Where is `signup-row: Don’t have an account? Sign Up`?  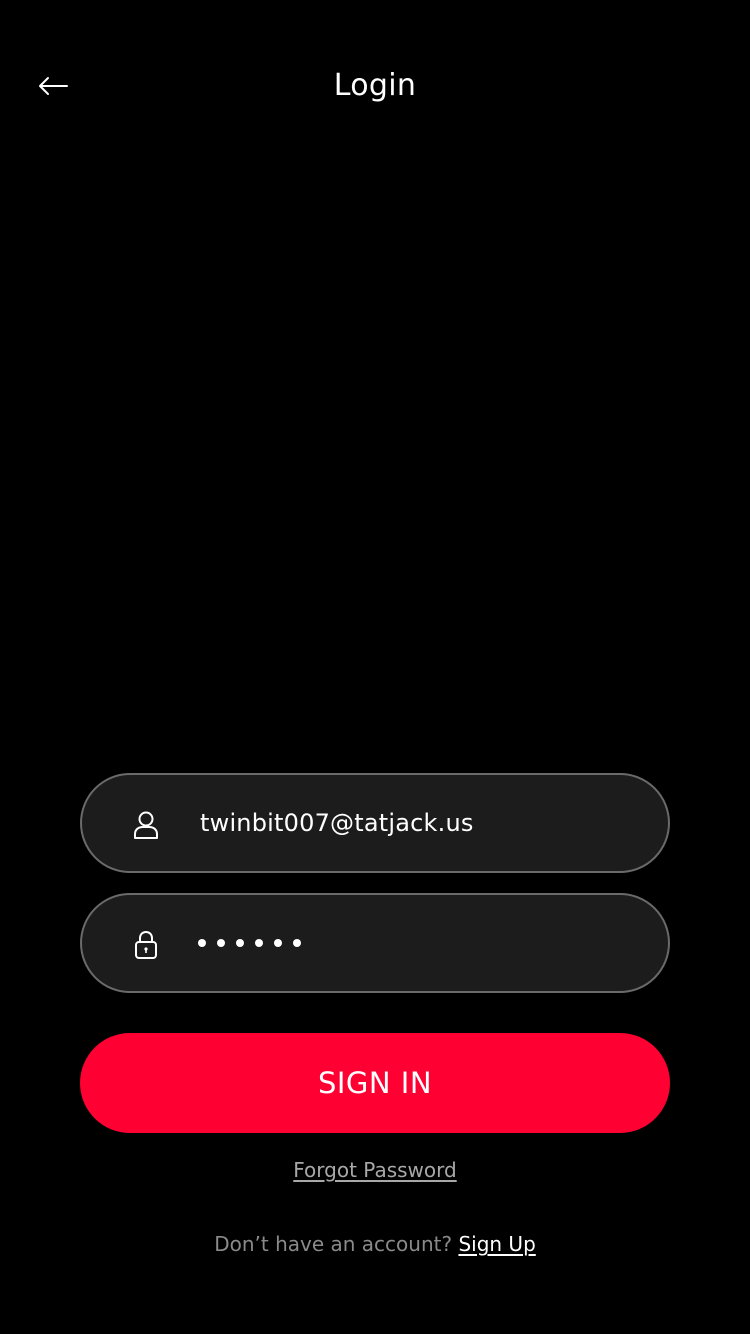
signup-row: Don’t have an account? Sign Up is located at coordinates (375, 1244).